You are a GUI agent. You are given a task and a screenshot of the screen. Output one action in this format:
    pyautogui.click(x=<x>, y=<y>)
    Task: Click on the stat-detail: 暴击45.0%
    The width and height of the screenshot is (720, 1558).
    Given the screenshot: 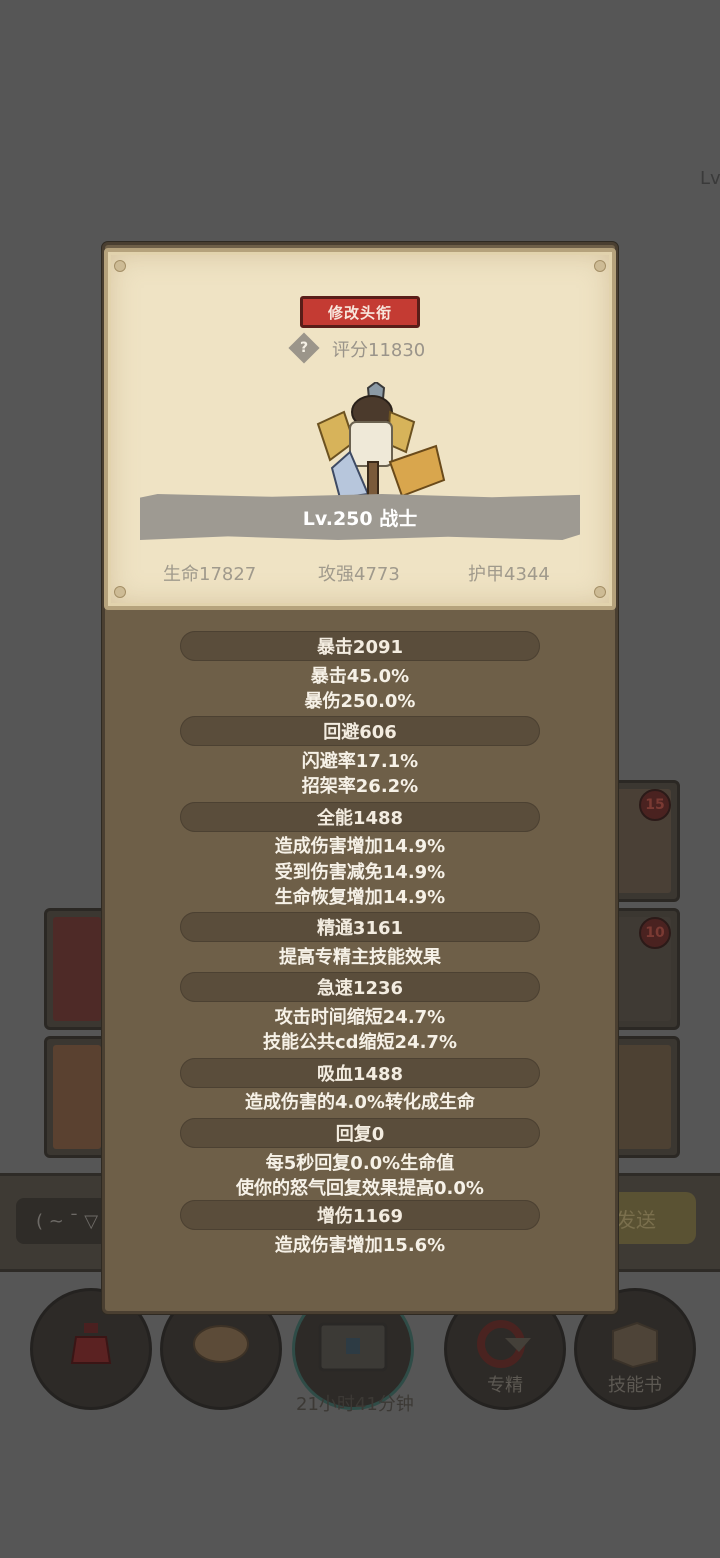 What is the action you would take?
    pyautogui.click(x=360, y=676)
    